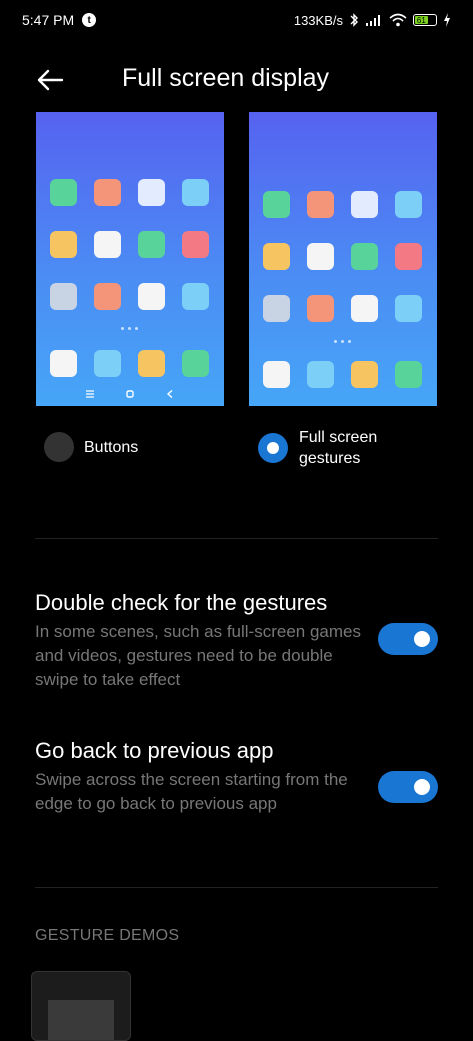  What do you see at coordinates (81, 1020) in the screenshot?
I see `demo-preview` at bounding box center [81, 1020].